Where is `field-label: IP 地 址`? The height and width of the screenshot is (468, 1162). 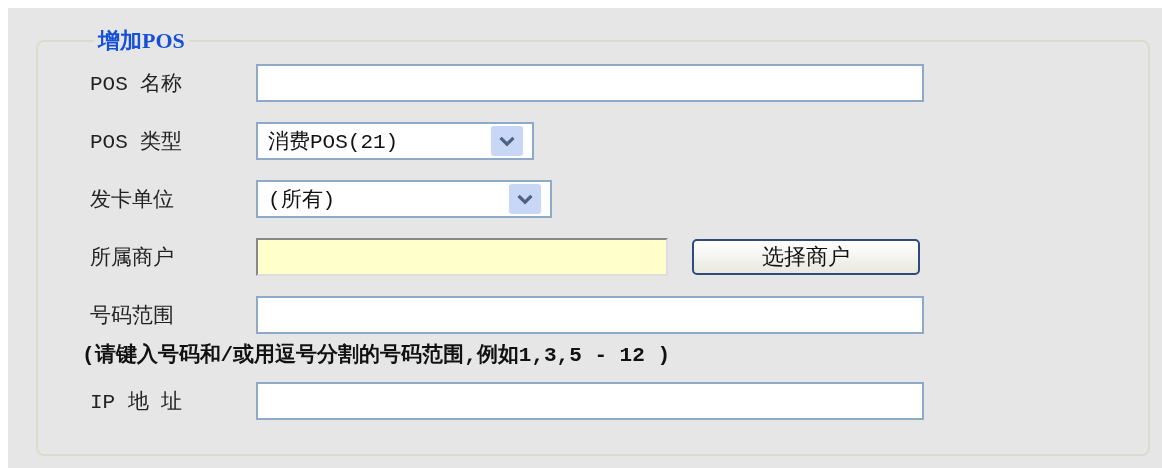 field-label: IP 地 址 is located at coordinates (137, 402).